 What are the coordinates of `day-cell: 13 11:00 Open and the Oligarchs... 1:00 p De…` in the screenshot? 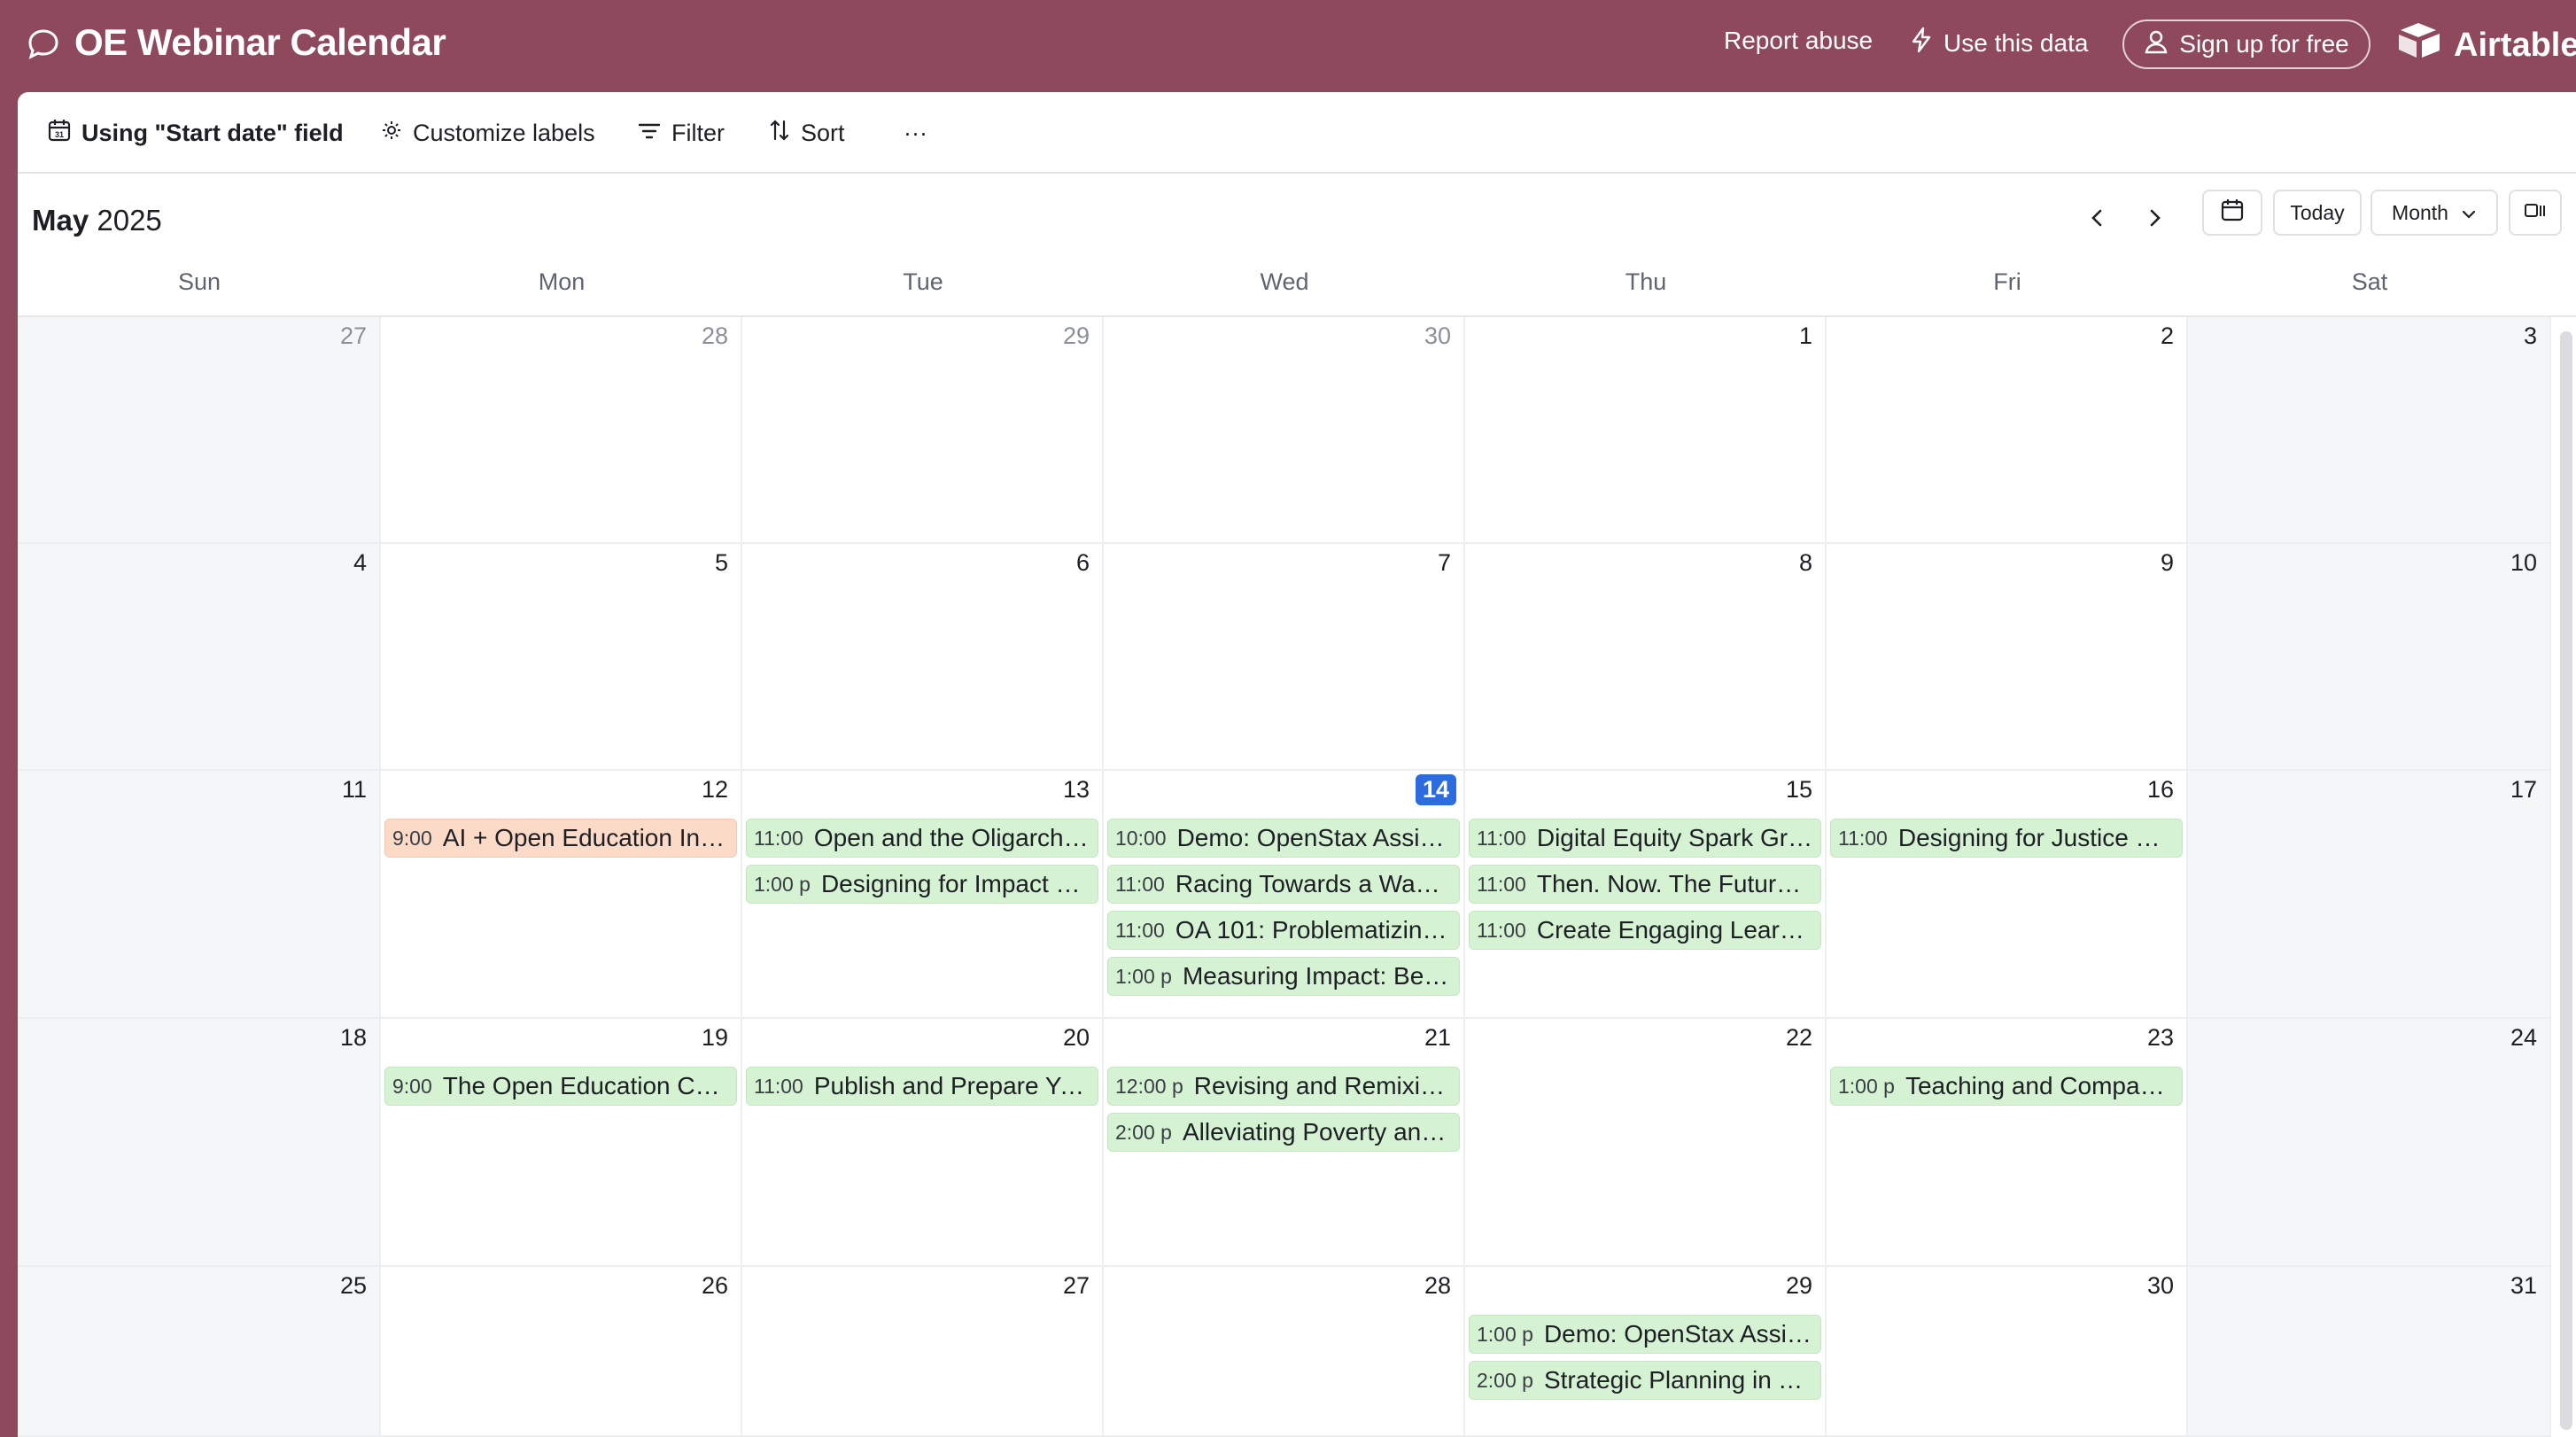 It's located at (923, 895).